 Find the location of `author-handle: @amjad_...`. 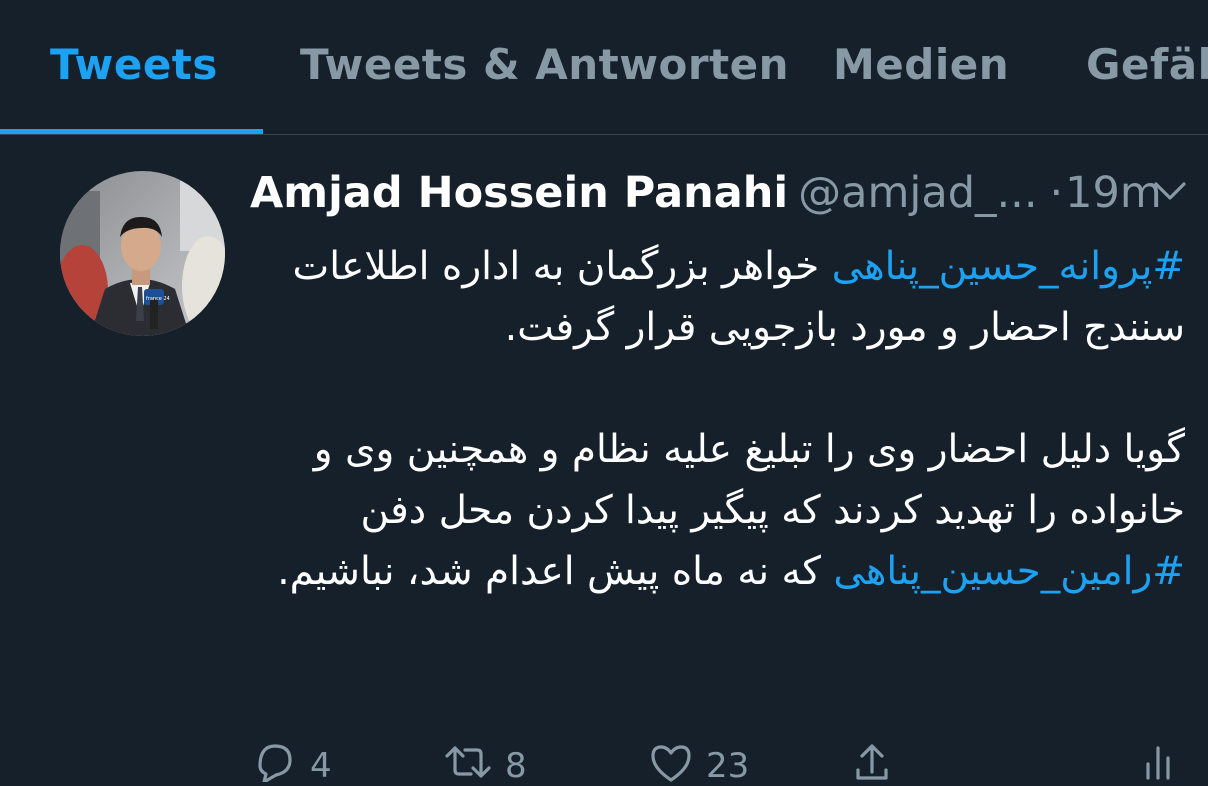

author-handle: @amjad_... is located at coordinates (917, 193).